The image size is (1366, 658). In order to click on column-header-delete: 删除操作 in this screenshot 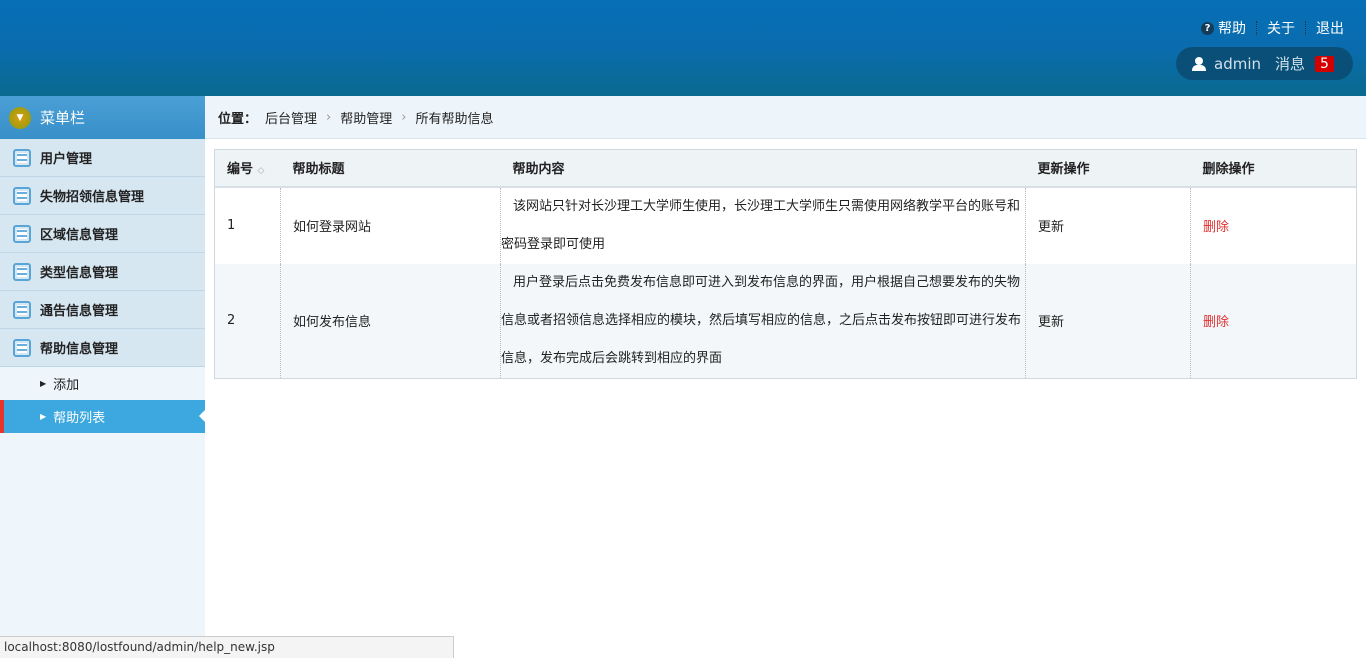, I will do `click(1273, 168)`.